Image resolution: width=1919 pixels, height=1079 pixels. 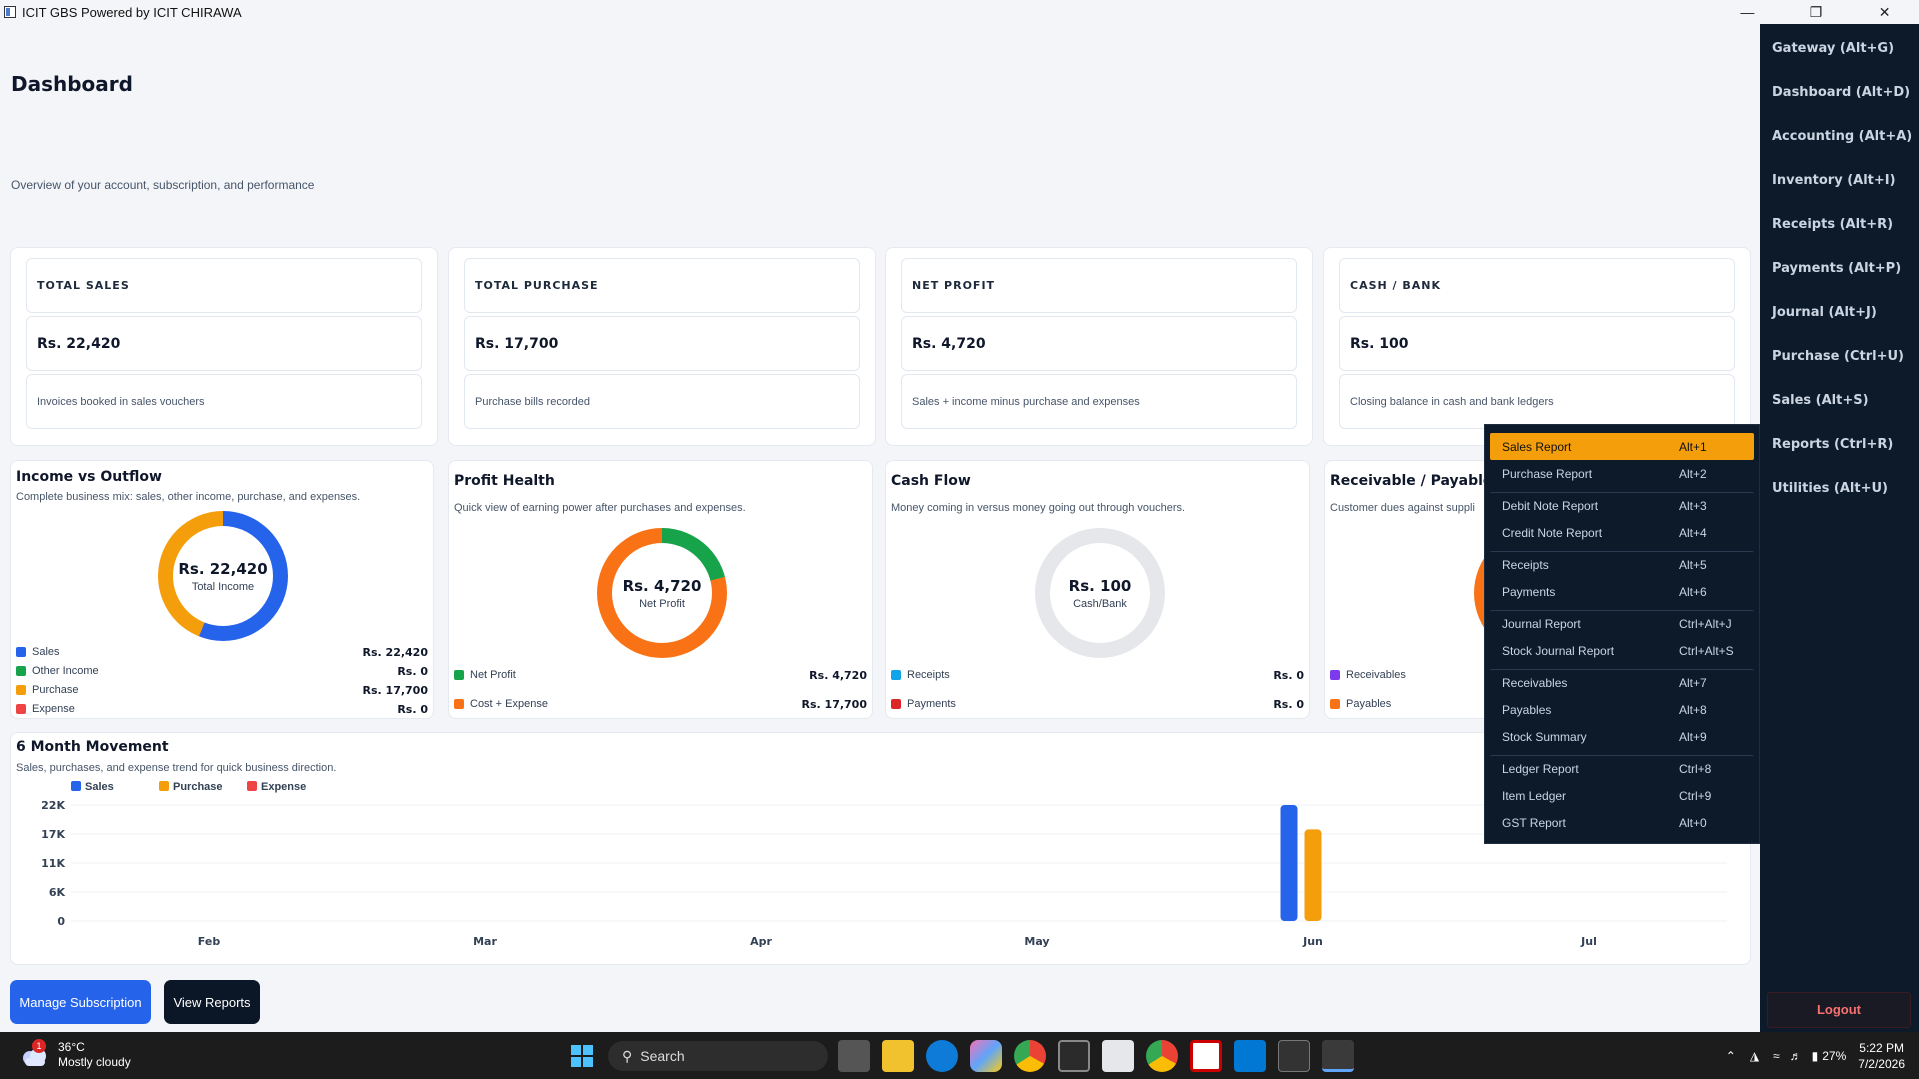 What do you see at coordinates (582, 1056) in the screenshot?
I see `start-icon` at bounding box center [582, 1056].